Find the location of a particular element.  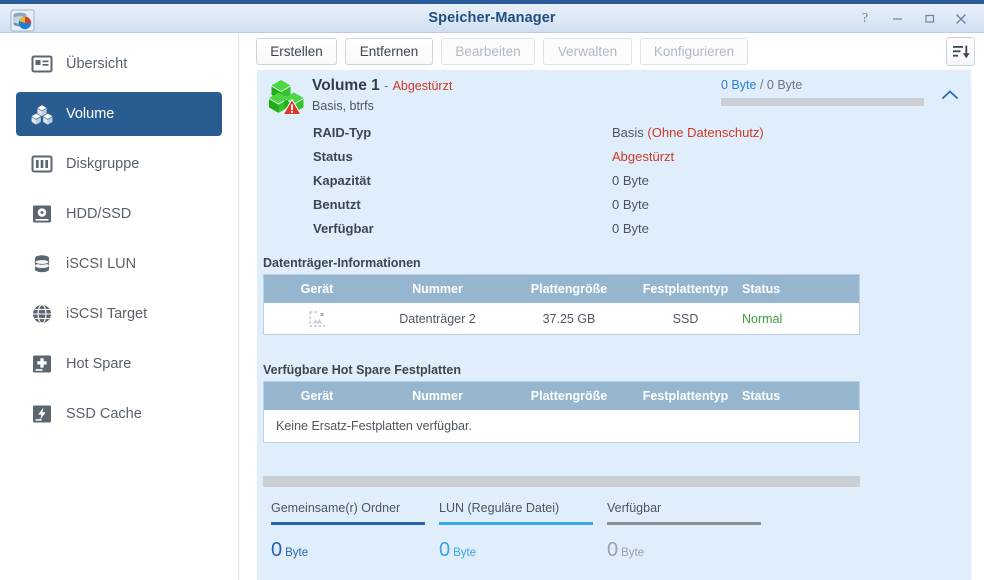

broken-image-icon is located at coordinates (317, 318).